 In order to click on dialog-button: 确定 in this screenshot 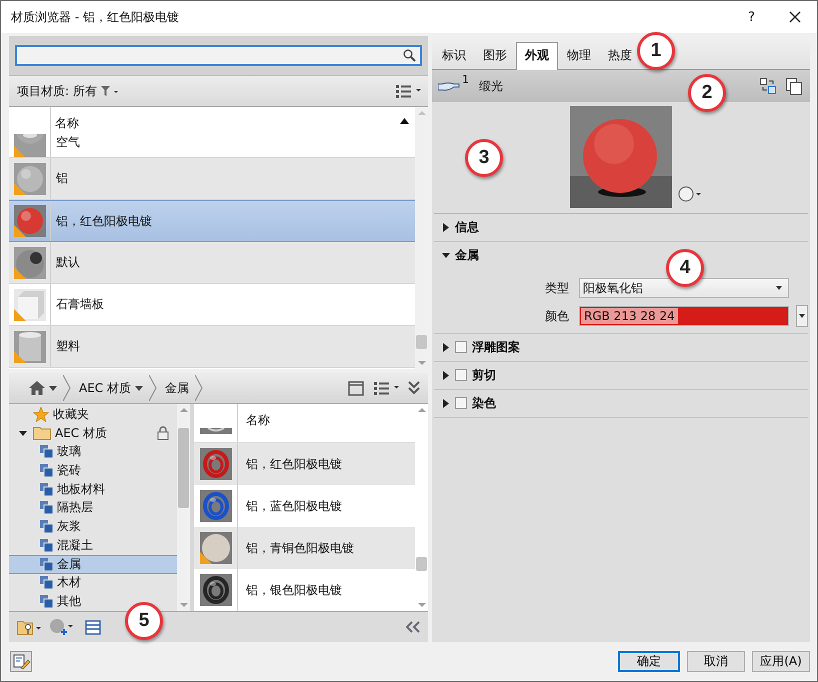, I will do `click(649, 661)`.